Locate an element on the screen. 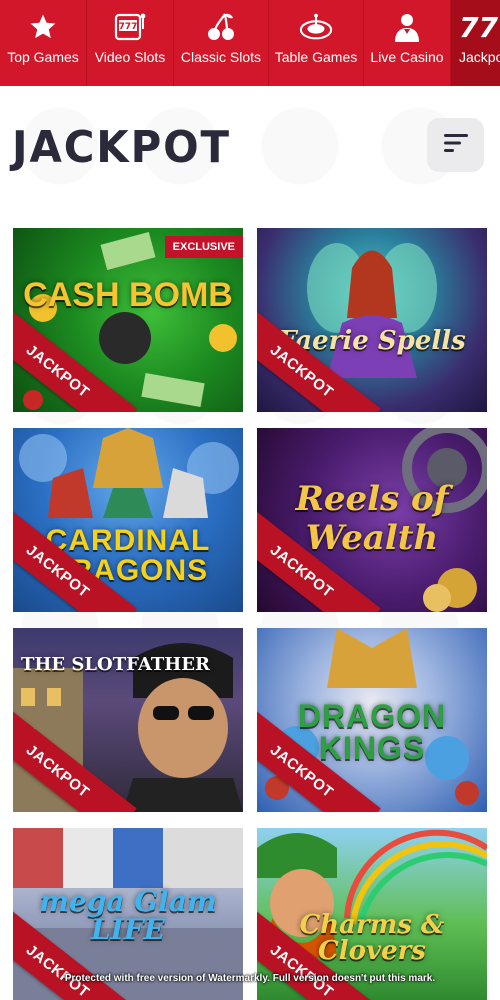  nav-item-video-slots: 777 Video Slots is located at coordinates (130, 43).